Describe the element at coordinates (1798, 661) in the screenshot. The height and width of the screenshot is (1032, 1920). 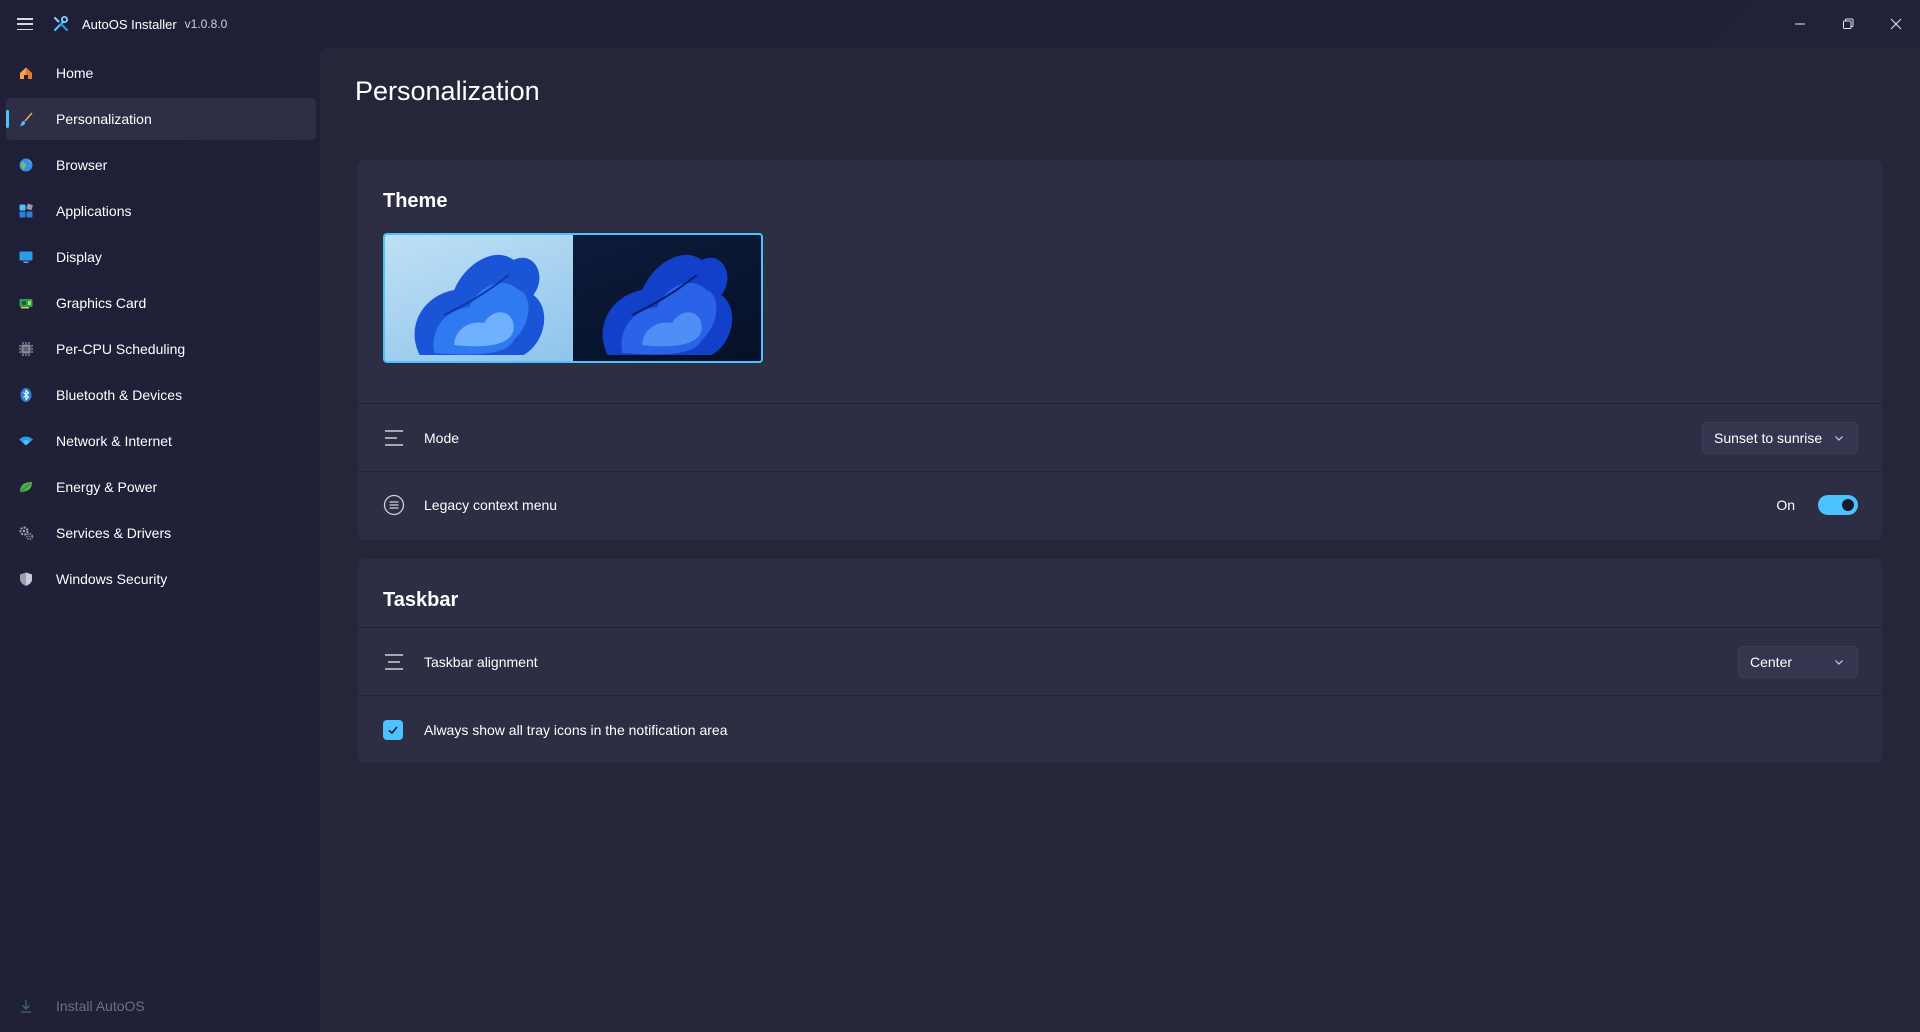
I see `taskbar-alignment-dropdown: Center` at that location.